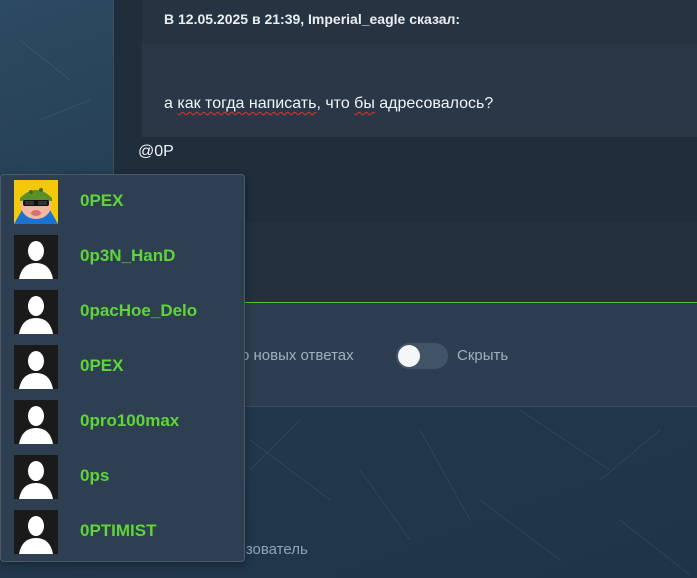 This screenshot has height=578, width=697. I want to click on mention-item: 0p3N_HanD, so click(122, 257).